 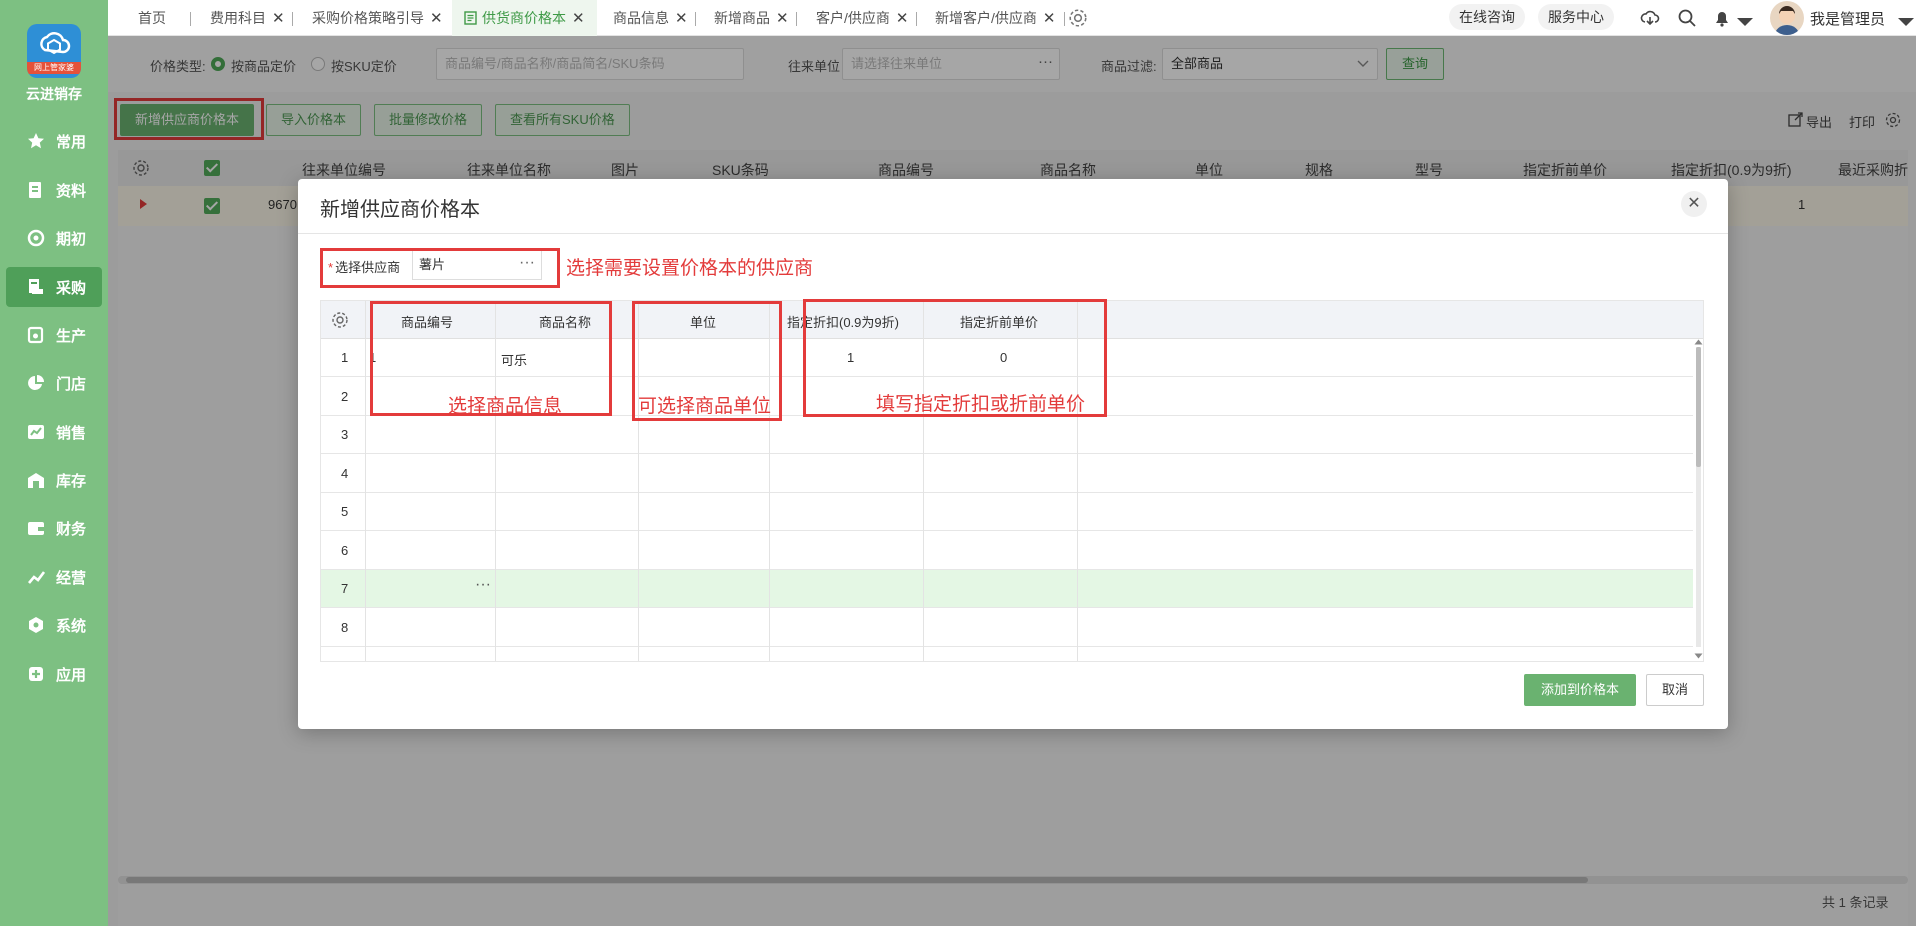 What do you see at coordinates (705, 406) in the screenshot?
I see `annotation-unit-text: 可选择商品单位` at bounding box center [705, 406].